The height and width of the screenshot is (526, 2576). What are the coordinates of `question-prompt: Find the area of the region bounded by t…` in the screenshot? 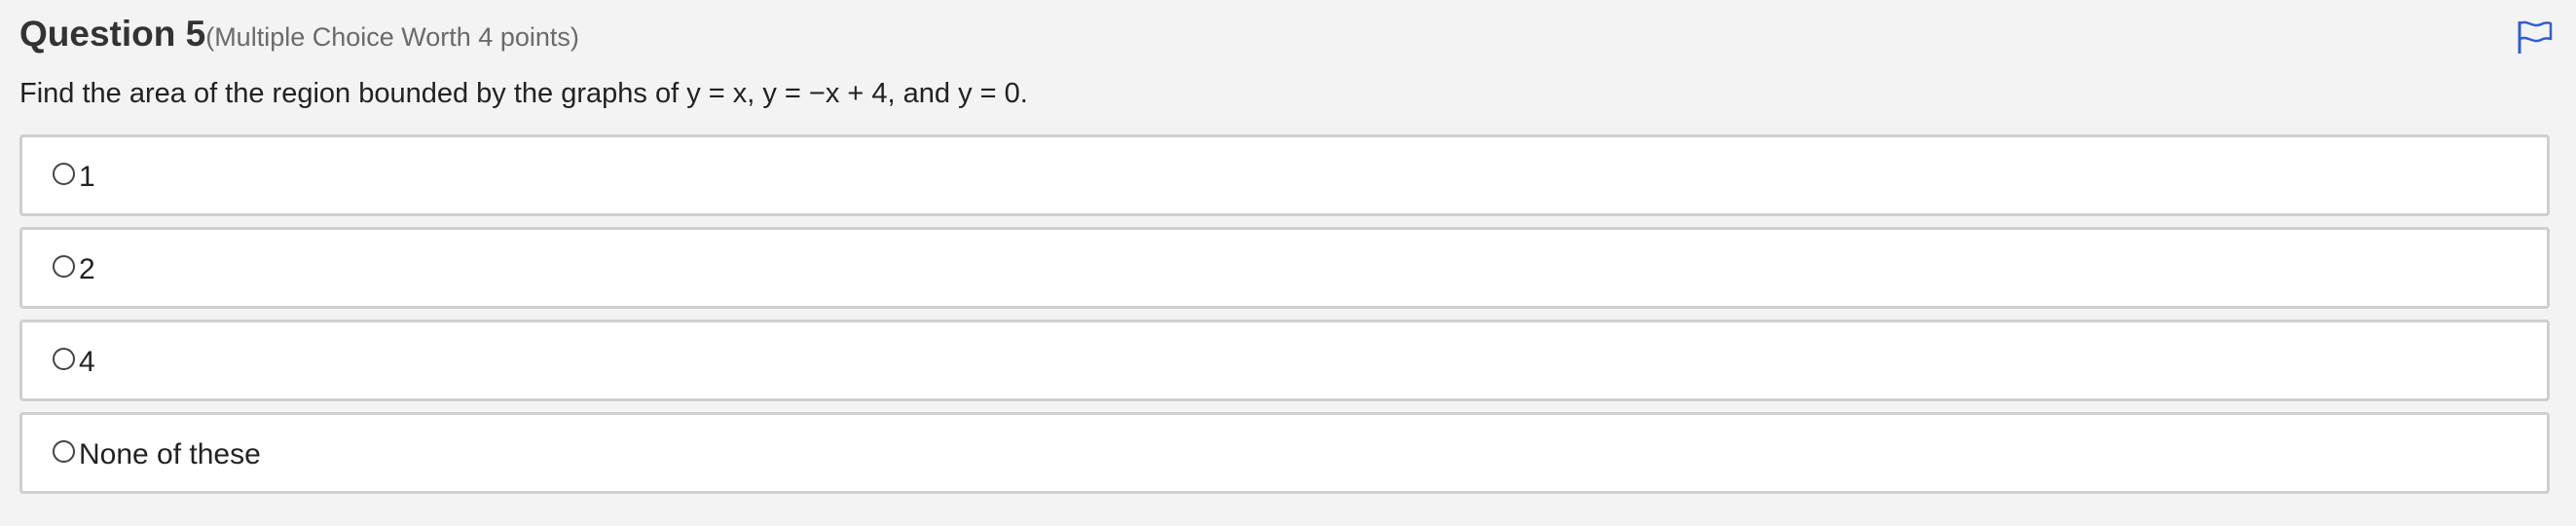 It's located at (523, 93).